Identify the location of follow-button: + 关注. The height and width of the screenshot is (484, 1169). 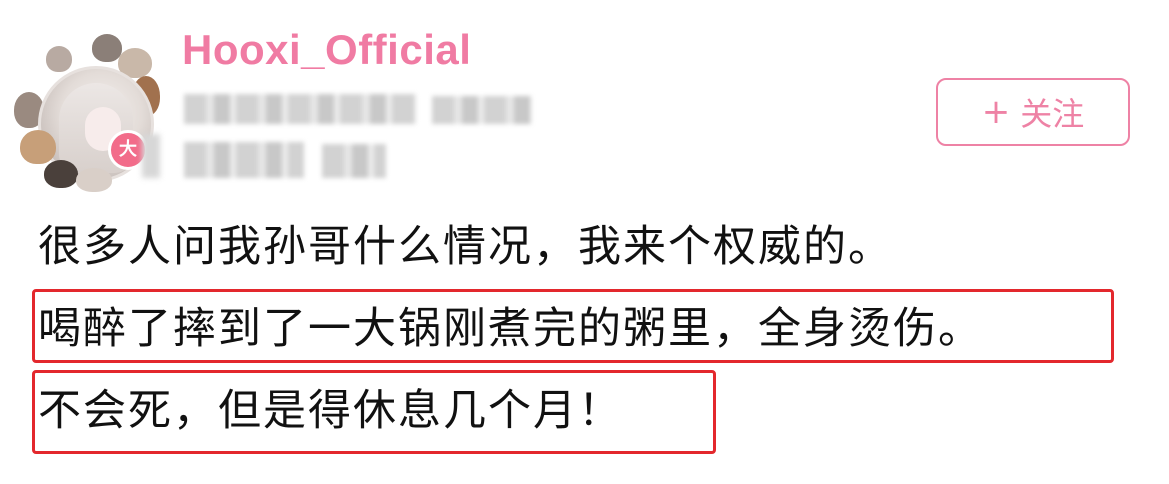
(1033, 112).